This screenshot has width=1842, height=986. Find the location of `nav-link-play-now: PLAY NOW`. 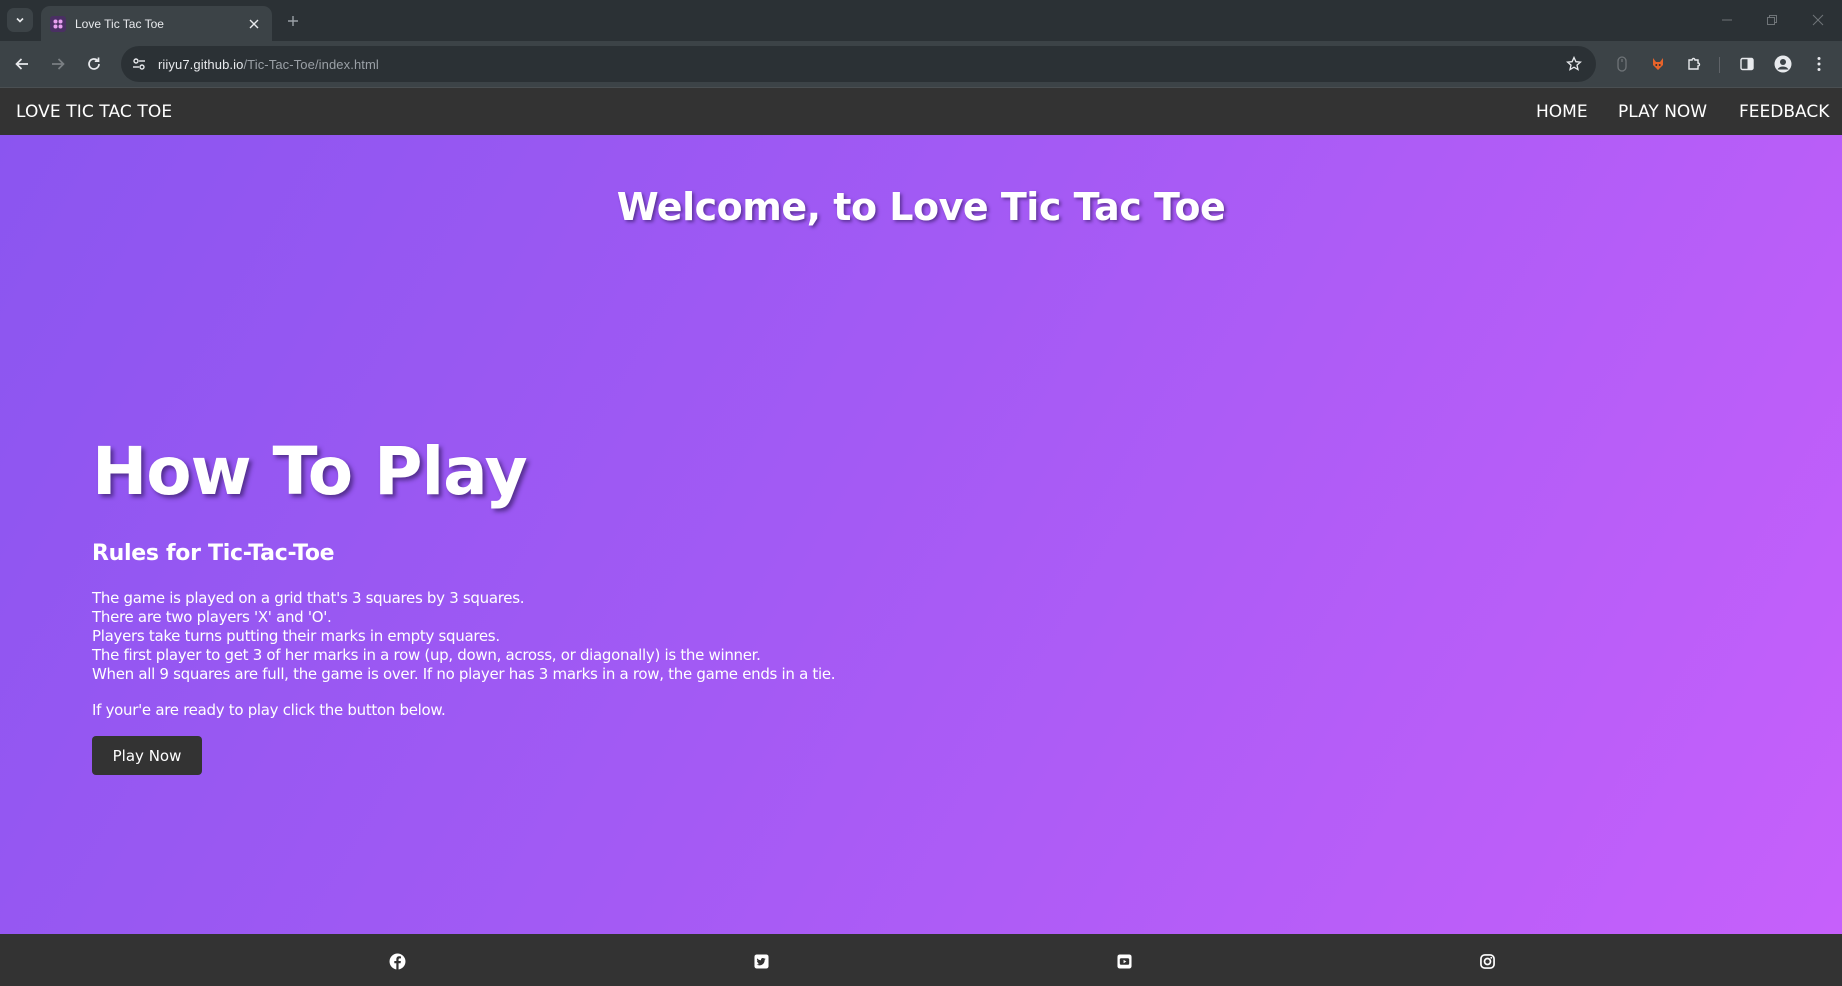

nav-link-play-now: PLAY NOW is located at coordinates (1662, 112).